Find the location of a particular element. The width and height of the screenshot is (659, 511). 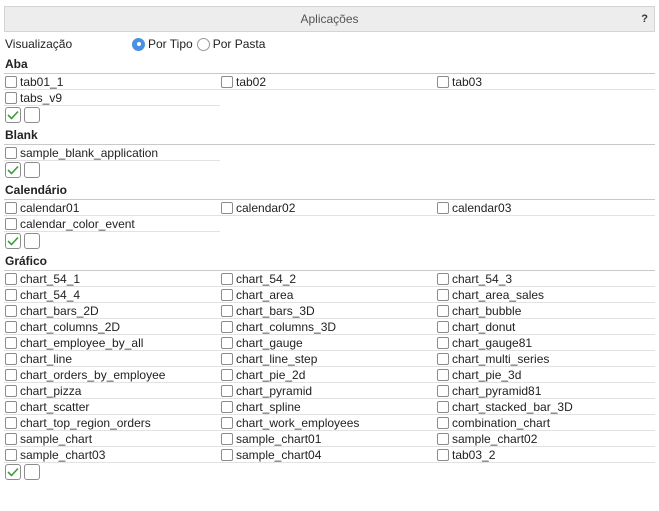

app-item: calendar_color_event is located at coordinates (112, 224).